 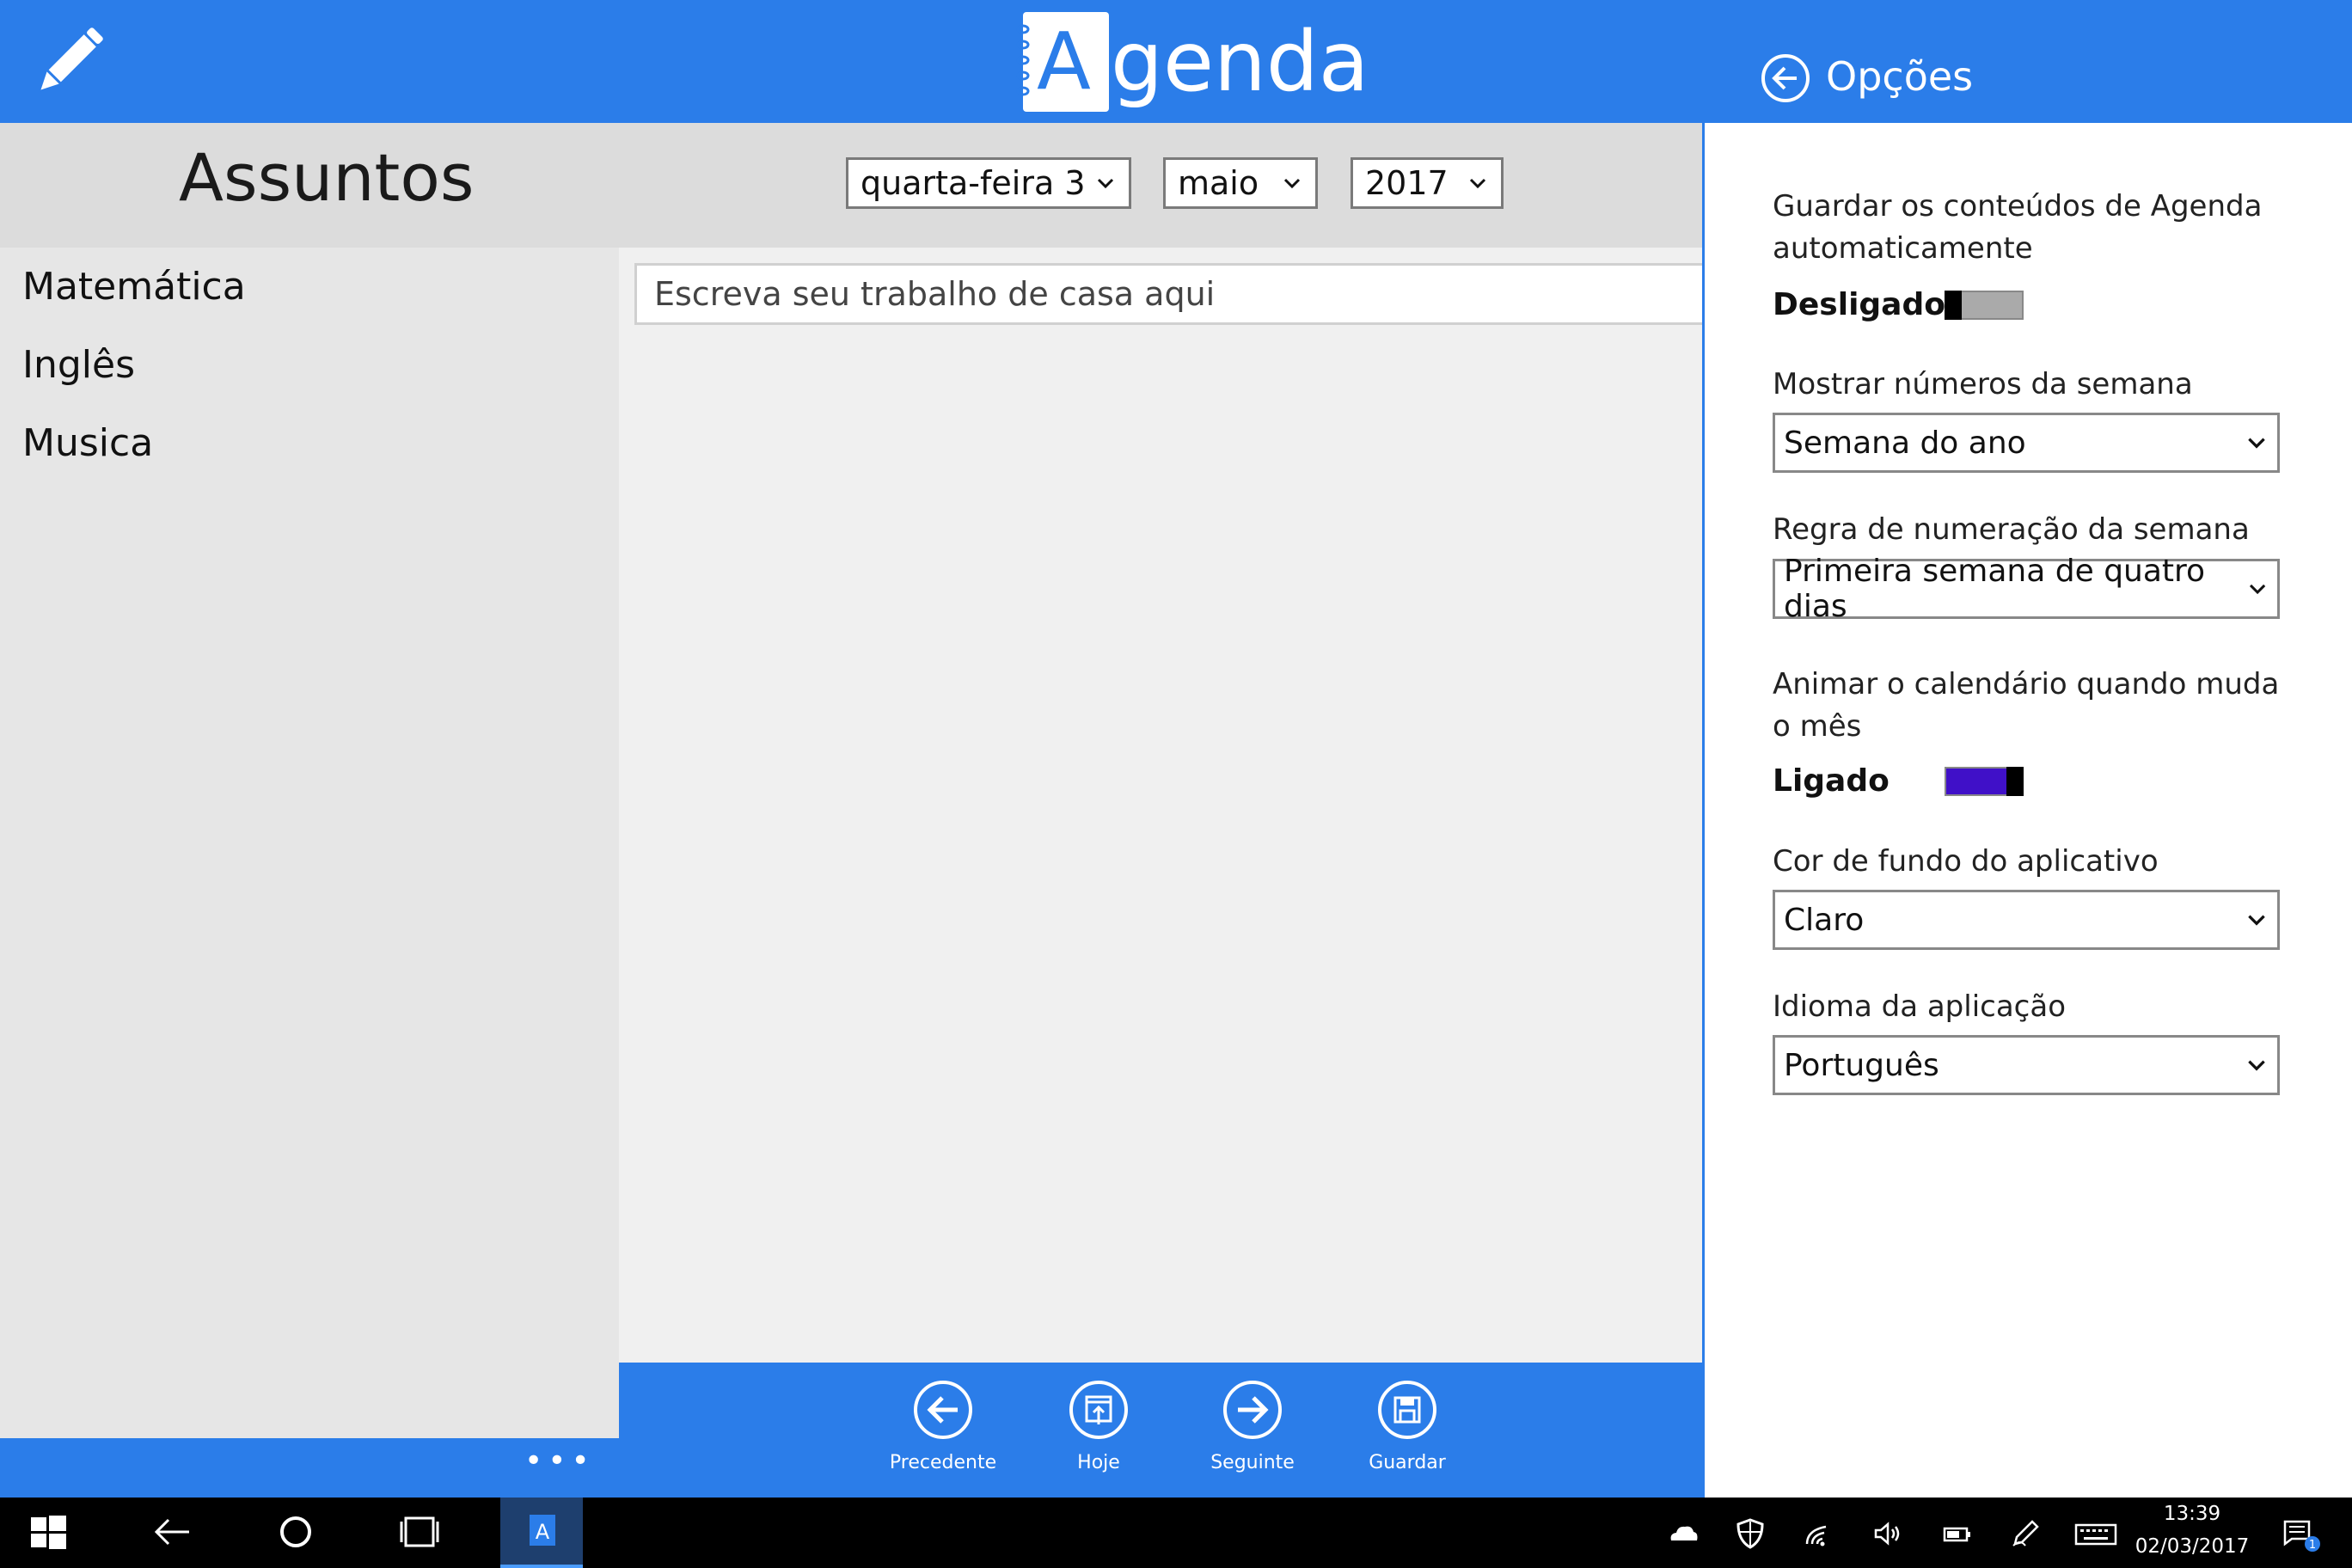 I want to click on animate-toggle, so click(x=1984, y=781).